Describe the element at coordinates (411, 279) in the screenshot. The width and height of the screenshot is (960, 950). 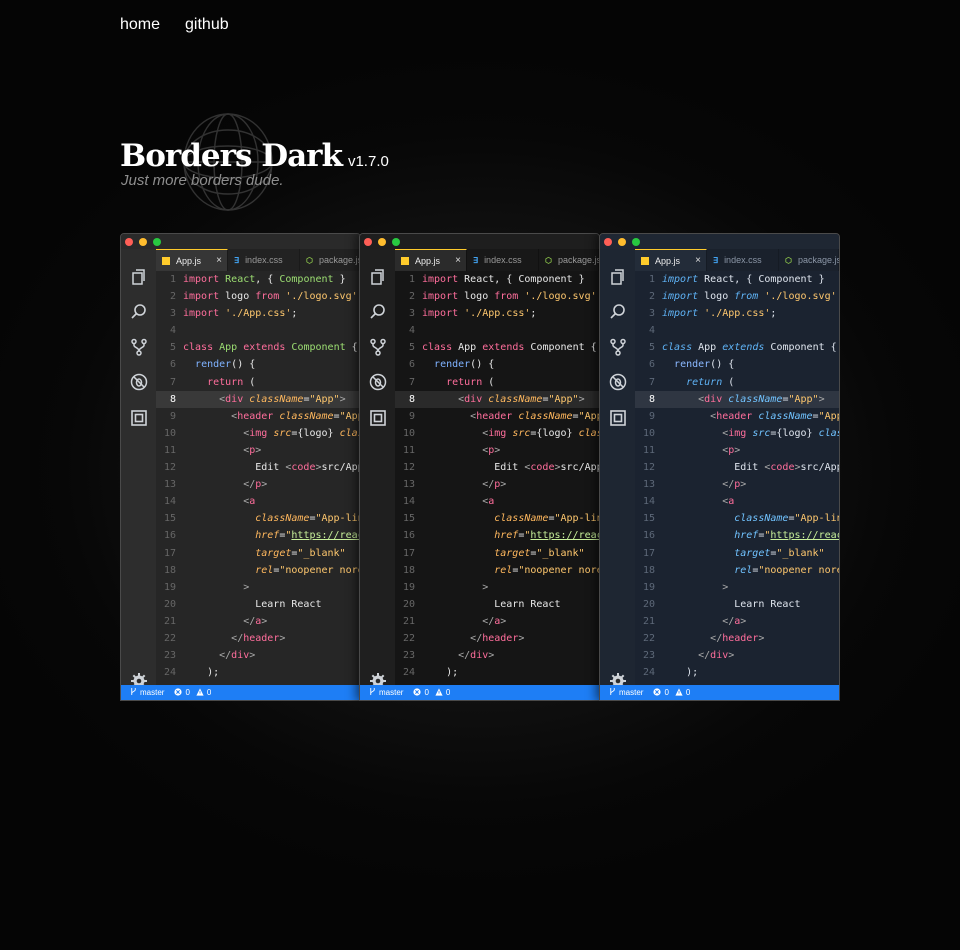
I see `line-number: 1` at that location.